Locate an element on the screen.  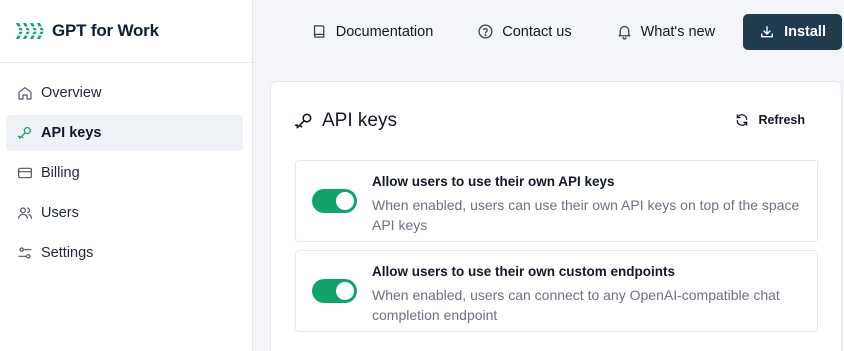
whats-new-link: What's new is located at coordinates (666, 31).